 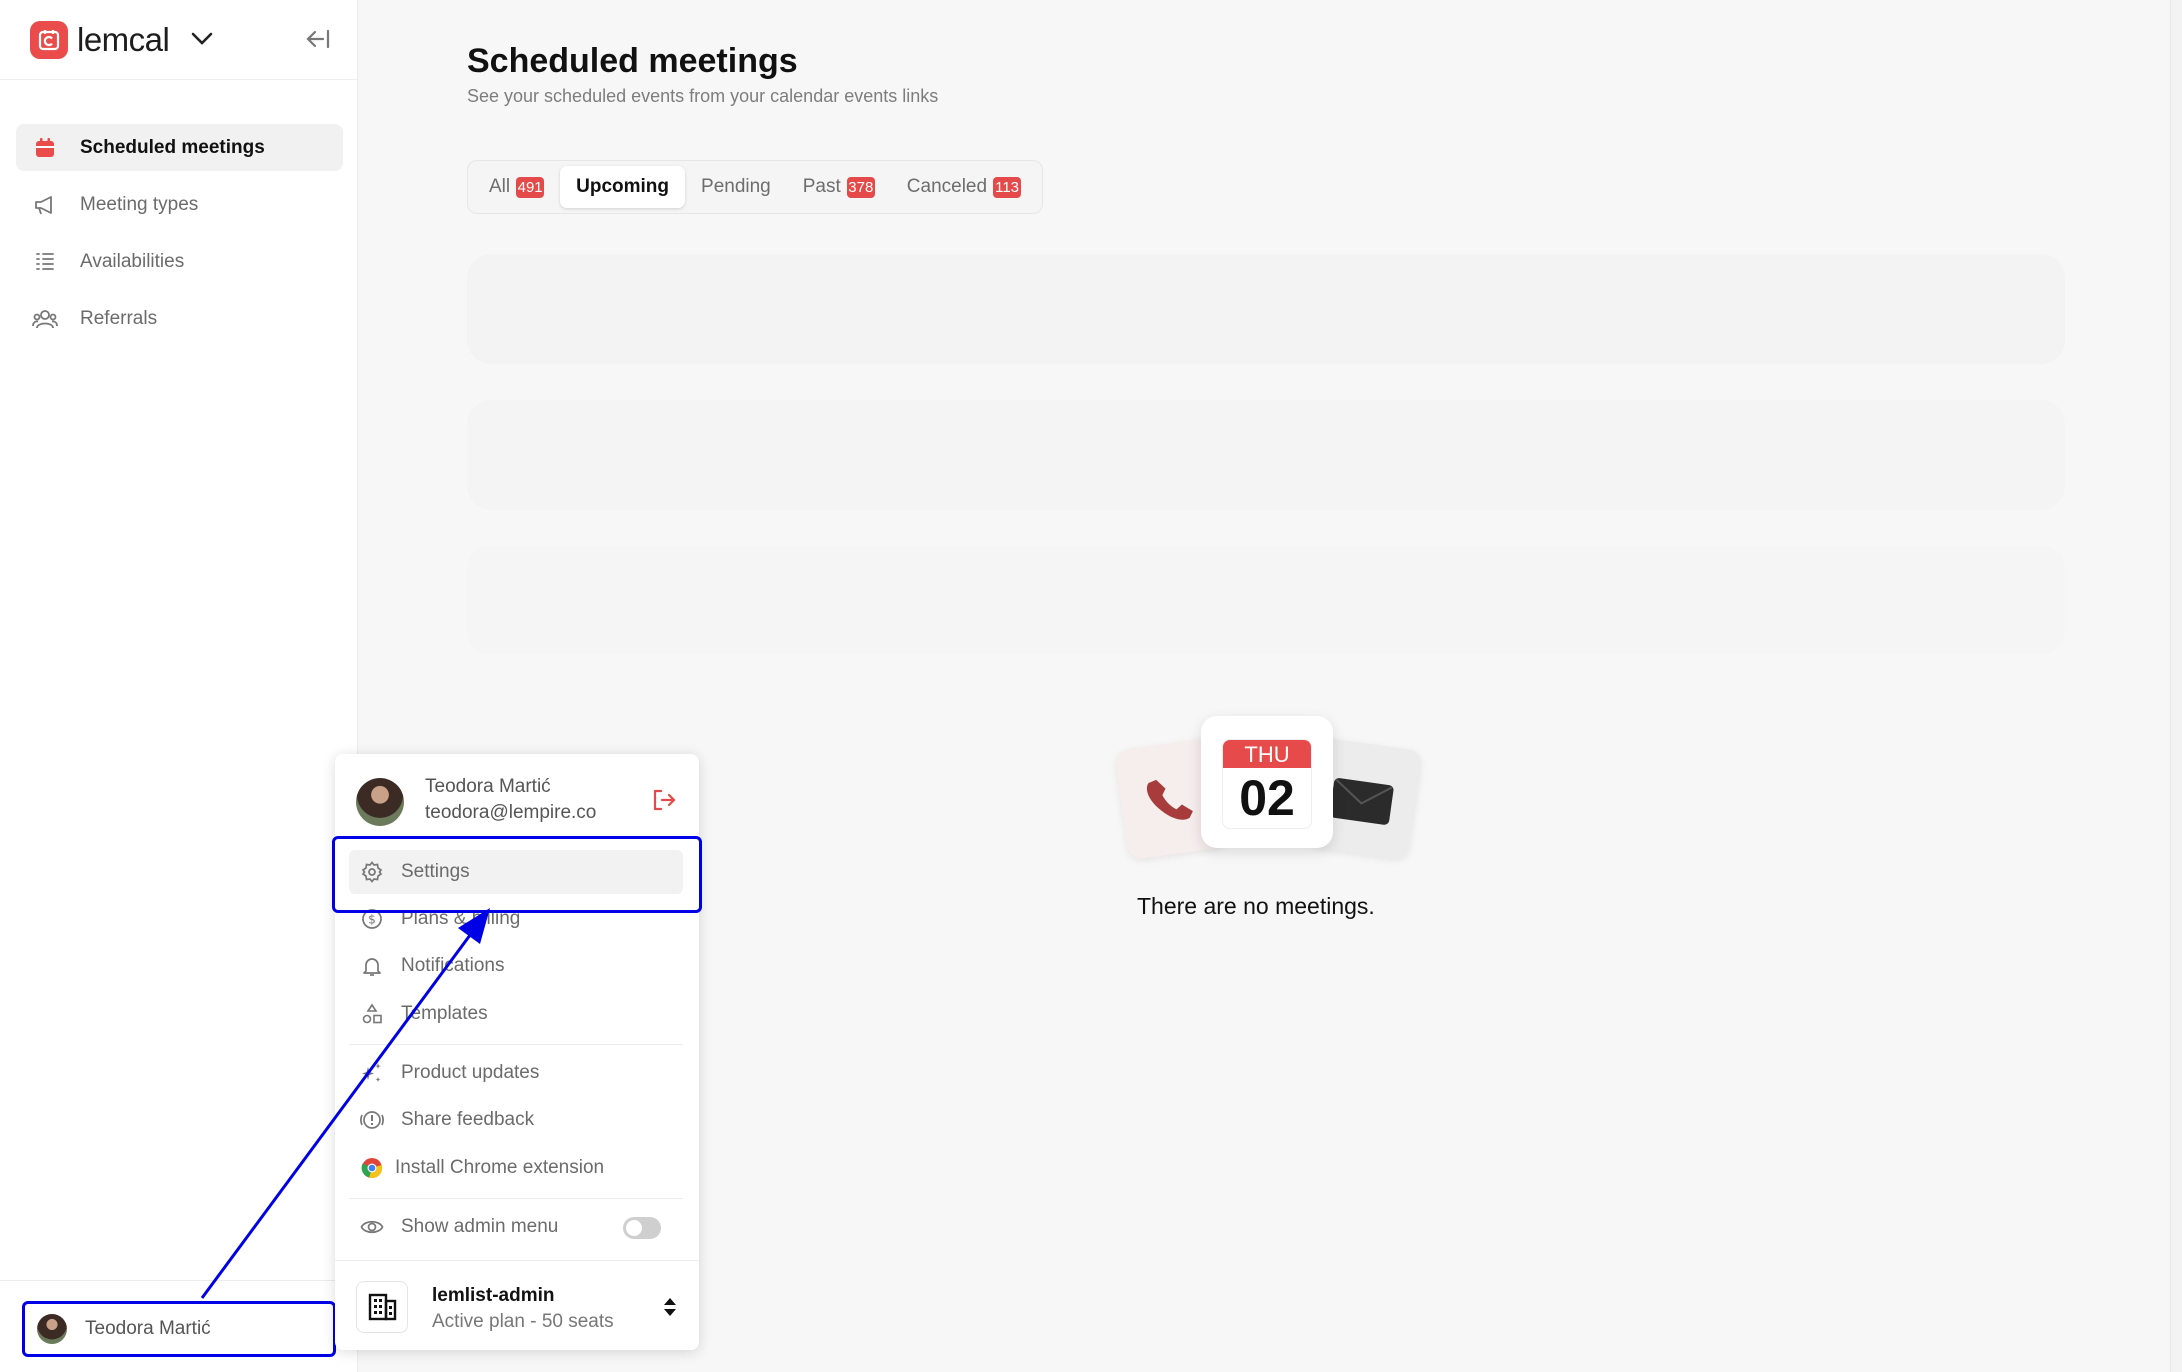 I want to click on tab-label: Canceled, so click(x=947, y=186).